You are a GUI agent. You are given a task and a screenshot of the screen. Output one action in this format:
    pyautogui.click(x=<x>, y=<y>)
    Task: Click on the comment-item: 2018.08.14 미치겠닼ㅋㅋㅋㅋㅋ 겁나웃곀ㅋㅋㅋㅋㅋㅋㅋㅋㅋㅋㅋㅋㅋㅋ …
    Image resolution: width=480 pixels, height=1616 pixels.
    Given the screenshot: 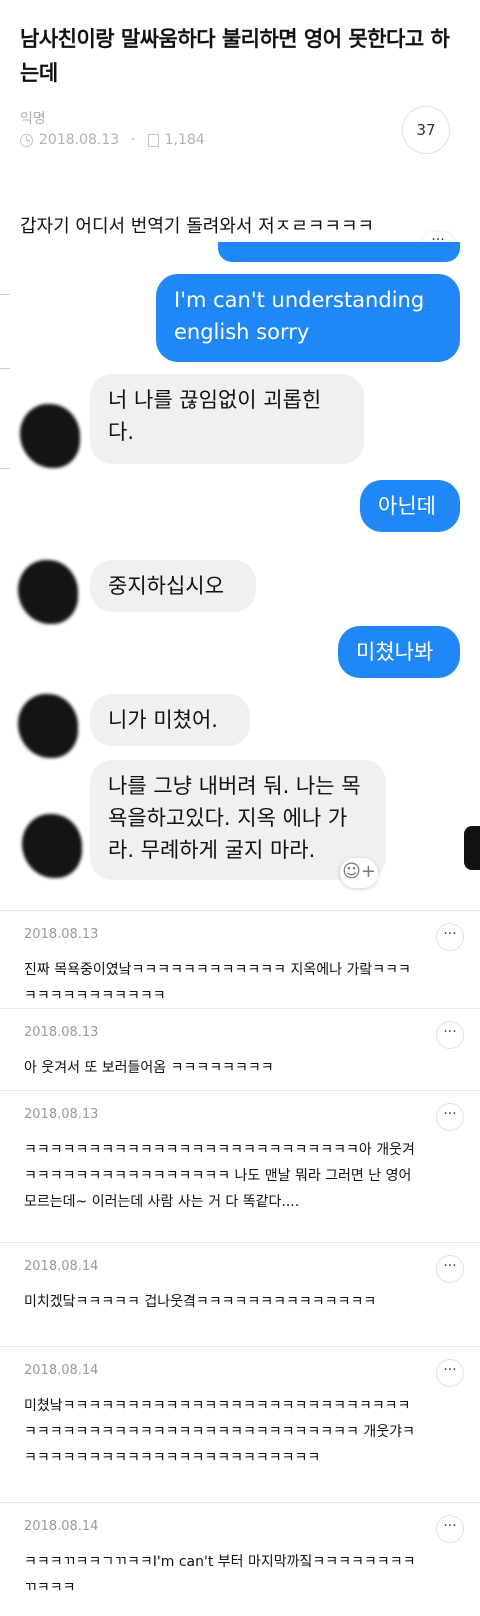 What is the action you would take?
    pyautogui.click(x=240, y=1294)
    